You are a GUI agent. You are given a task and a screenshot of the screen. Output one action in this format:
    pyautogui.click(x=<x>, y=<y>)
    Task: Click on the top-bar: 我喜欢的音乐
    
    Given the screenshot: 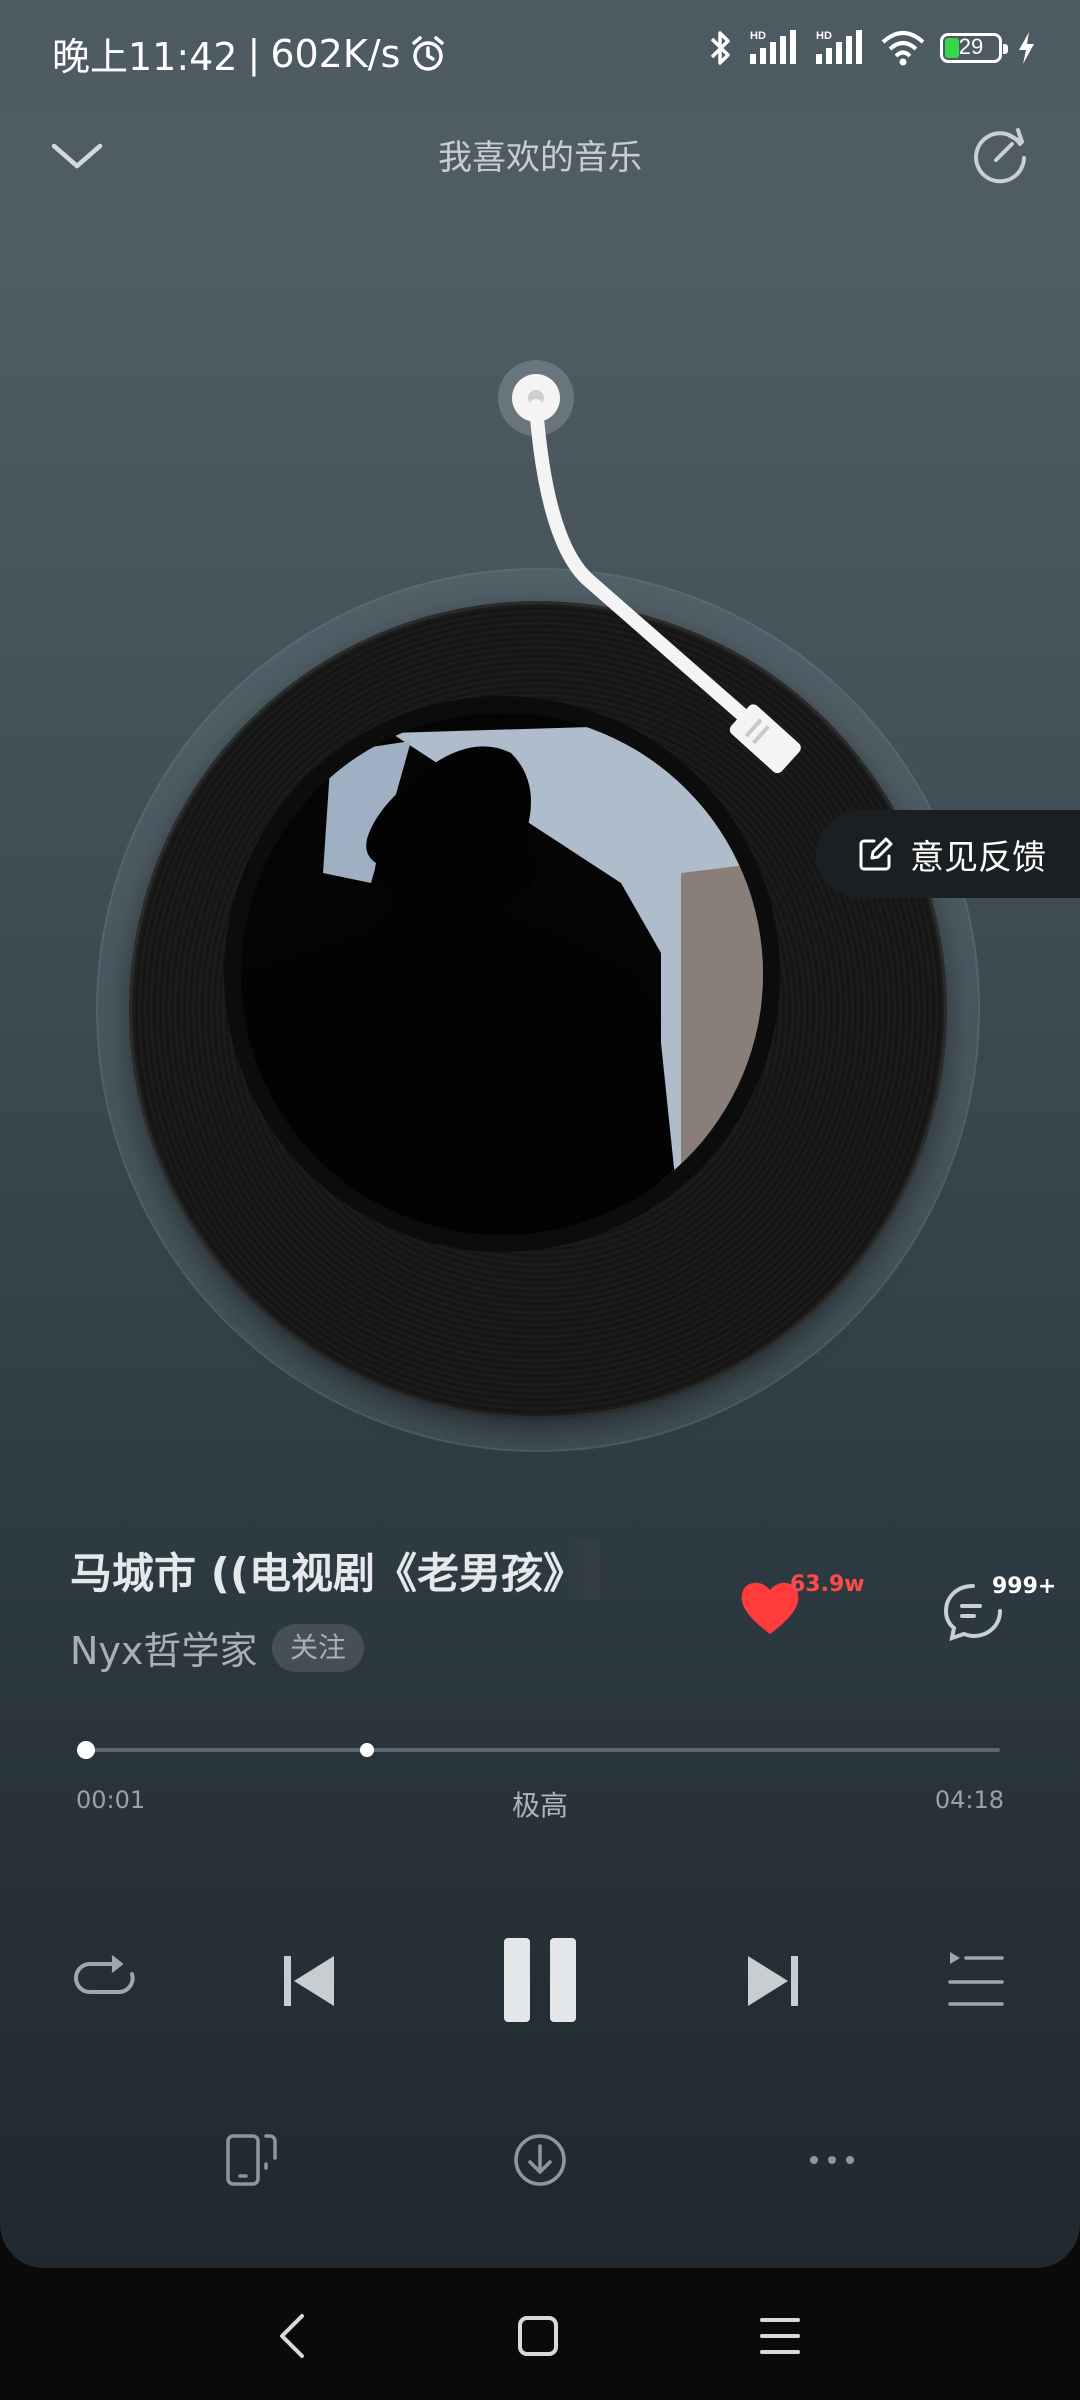 What is the action you would take?
    pyautogui.click(x=540, y=155)
    